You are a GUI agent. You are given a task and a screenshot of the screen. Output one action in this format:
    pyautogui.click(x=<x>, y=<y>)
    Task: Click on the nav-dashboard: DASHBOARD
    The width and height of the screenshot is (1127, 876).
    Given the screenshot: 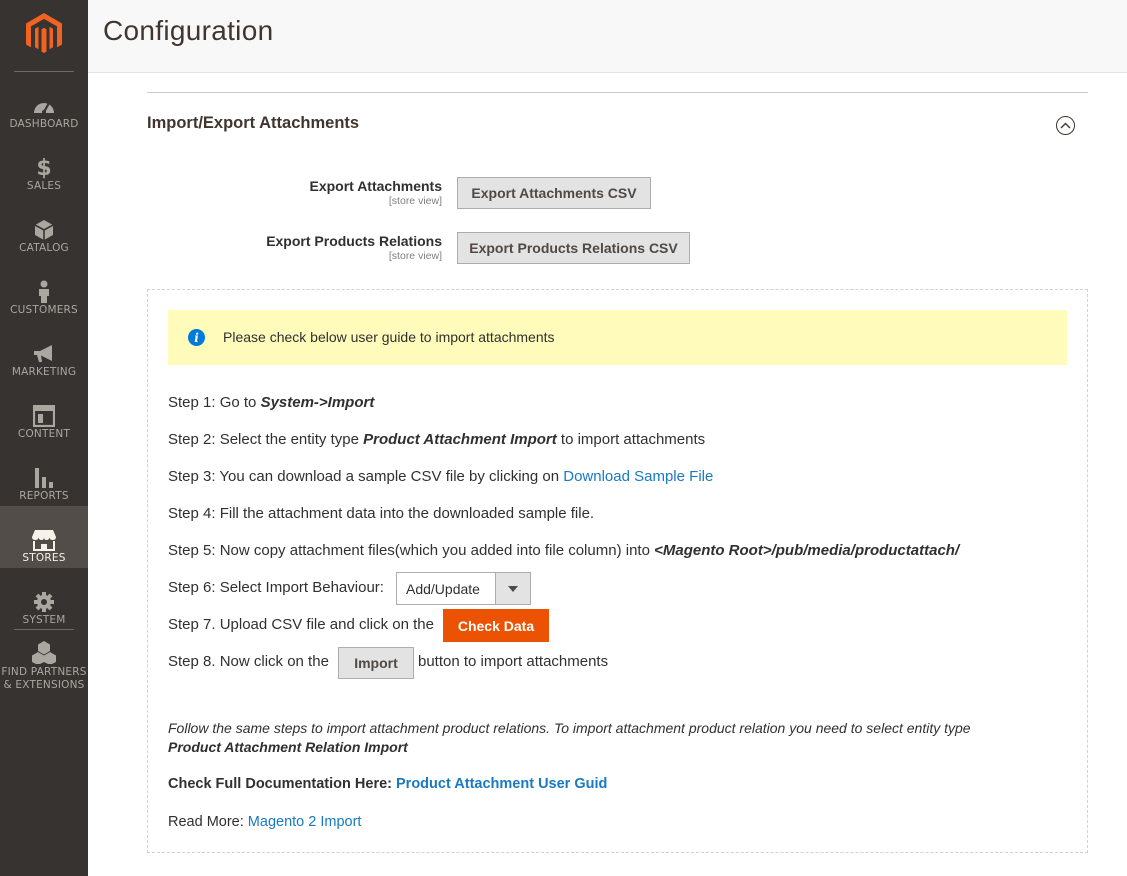 What is the action you would take?
    pyautogui.click(x=44, y=103)
    